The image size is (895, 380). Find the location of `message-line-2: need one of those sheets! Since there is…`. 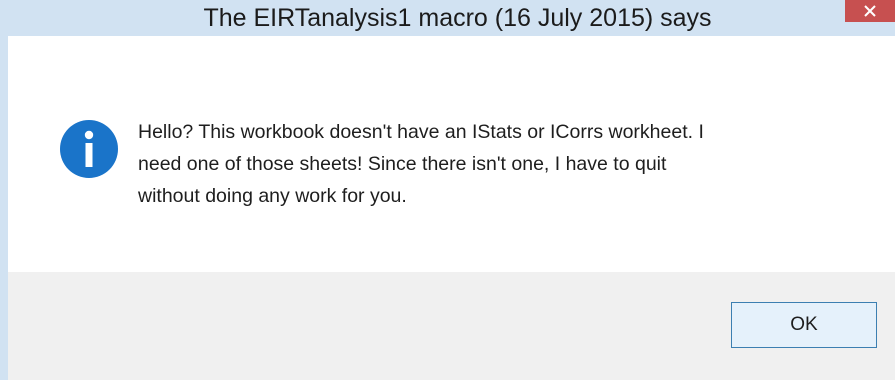

message-line-2: need one of those sheets! Since there is… is located at coordinates (402, 164).